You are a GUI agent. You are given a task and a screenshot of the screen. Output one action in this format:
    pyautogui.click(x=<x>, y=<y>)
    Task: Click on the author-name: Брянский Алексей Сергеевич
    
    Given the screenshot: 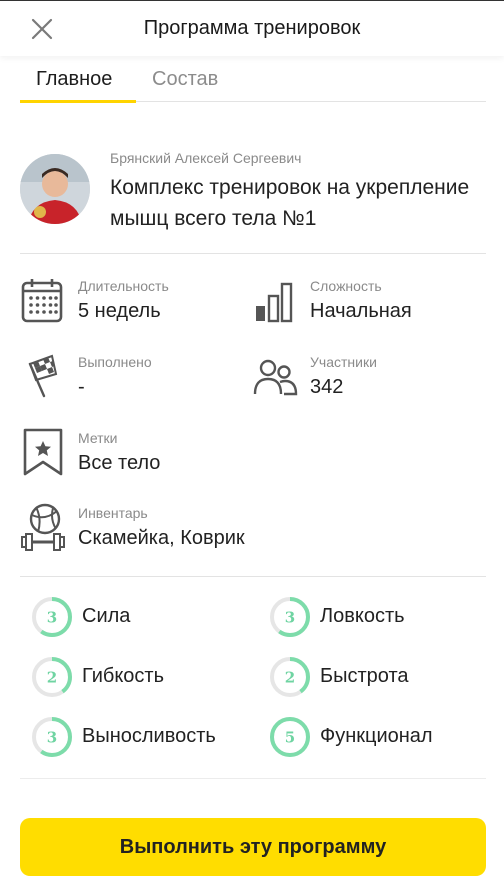 What is the action you would take?
    pyautogui.click(x=205, y=158)
    